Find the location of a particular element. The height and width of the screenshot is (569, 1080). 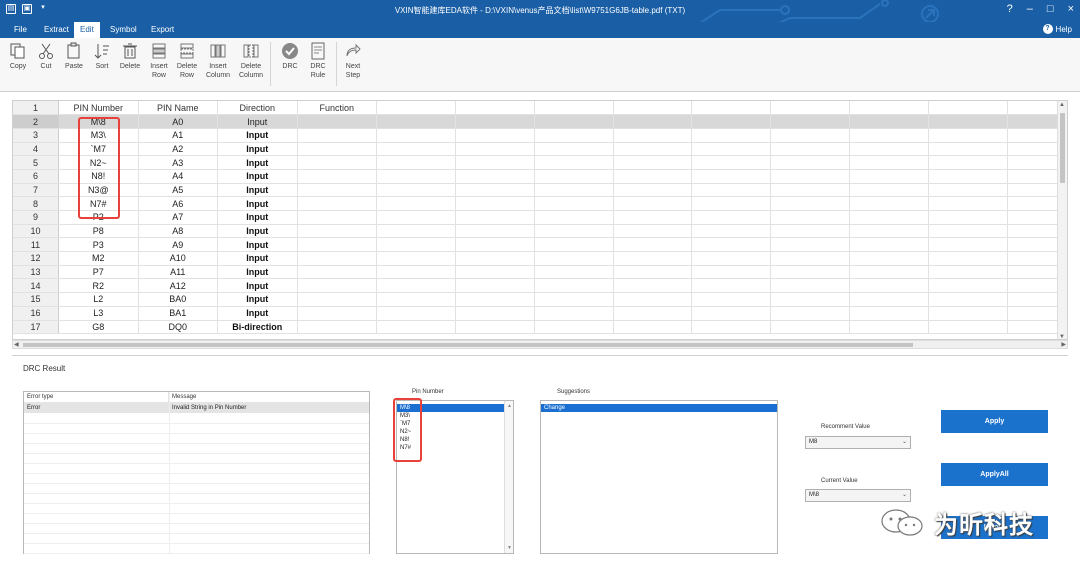

pin-name-cell: A0 is located at coordinates (178, 121).